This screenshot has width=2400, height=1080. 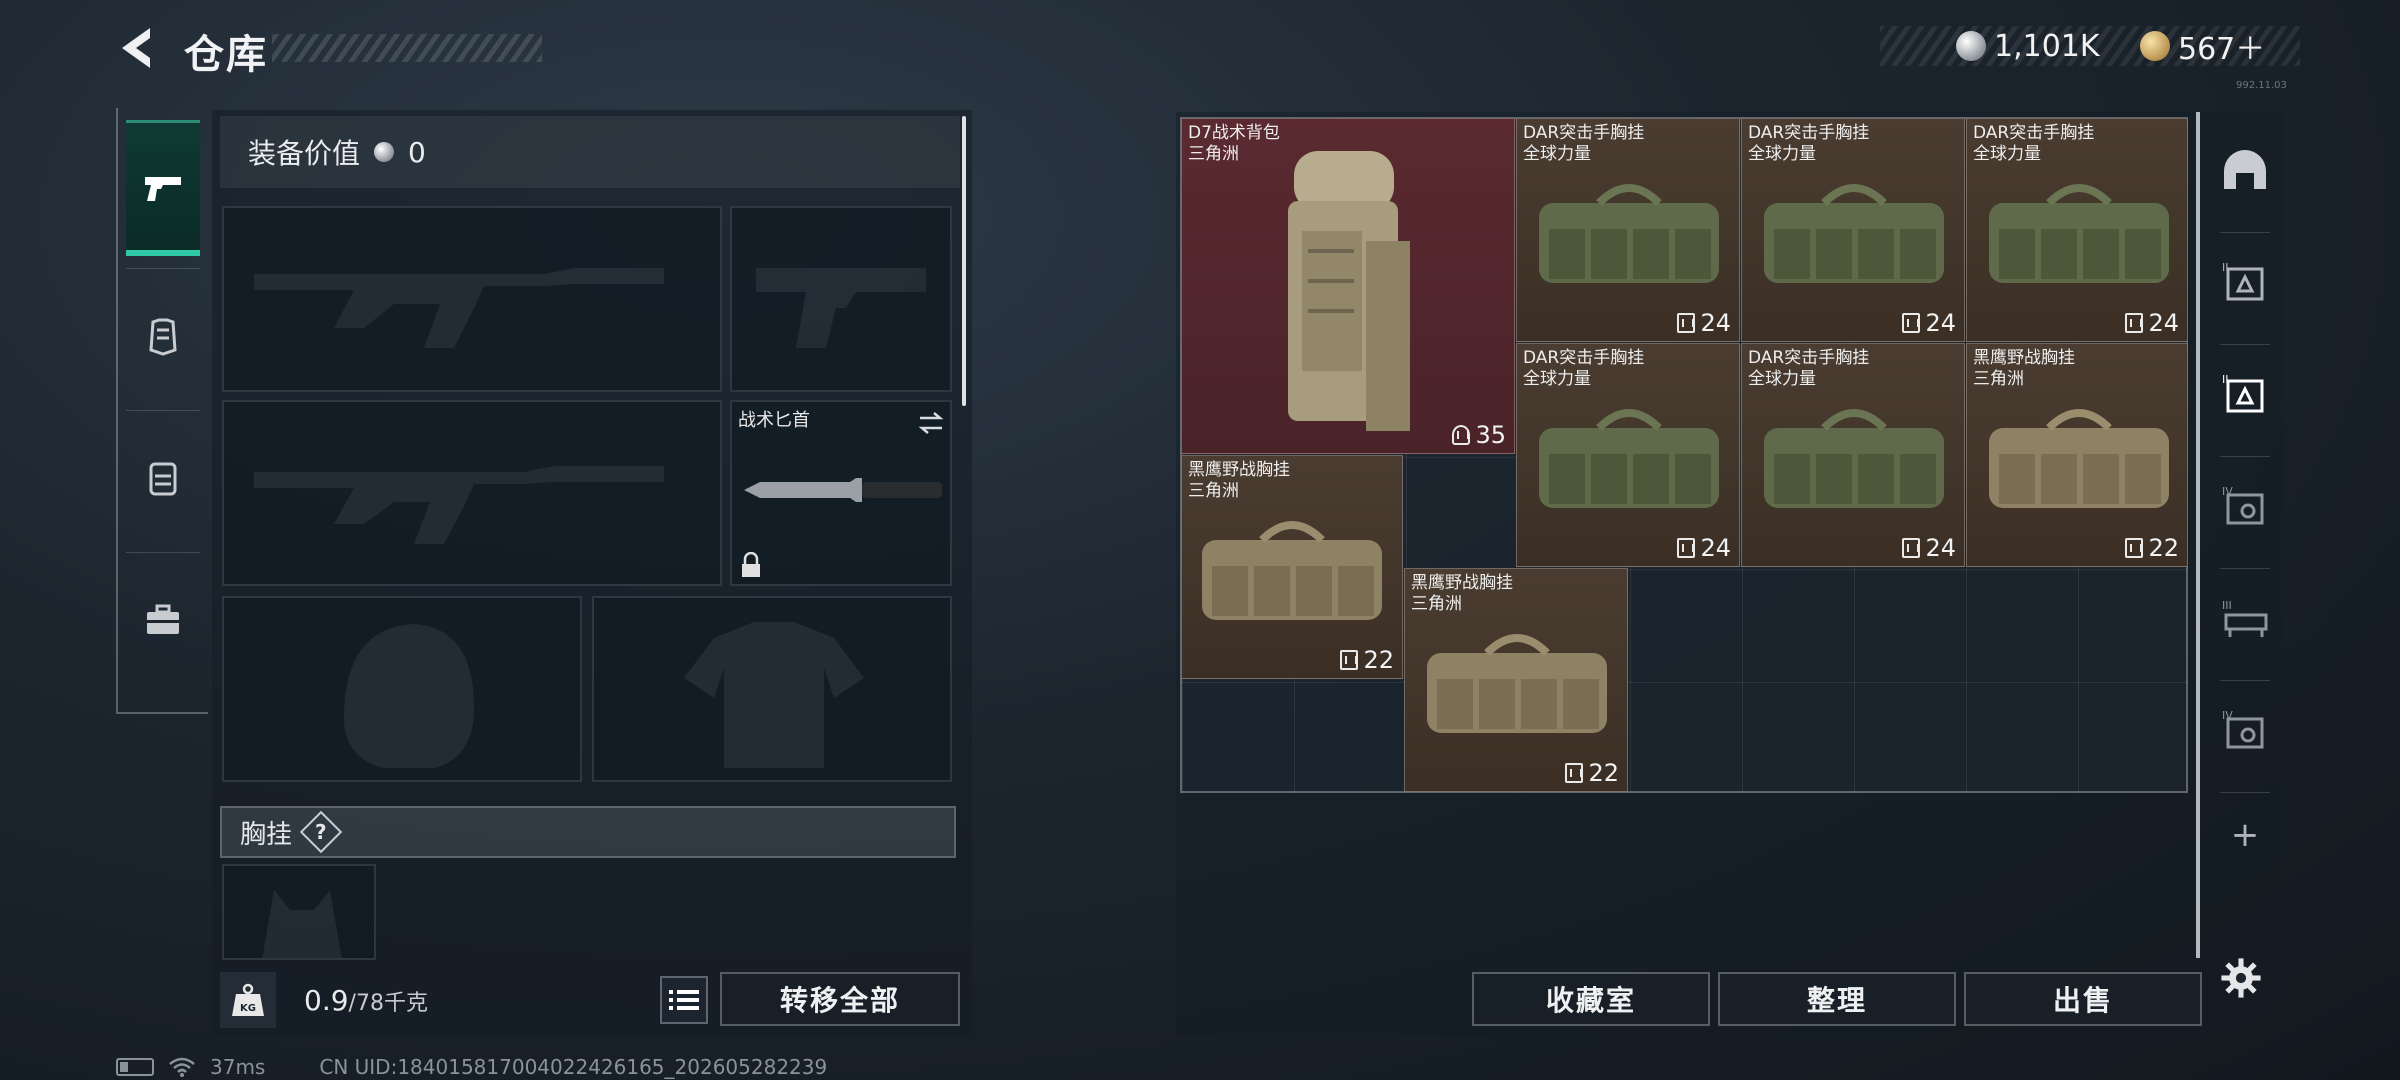 I want to click on silver-balance: 1,101K, so click(x=2028, y=46).